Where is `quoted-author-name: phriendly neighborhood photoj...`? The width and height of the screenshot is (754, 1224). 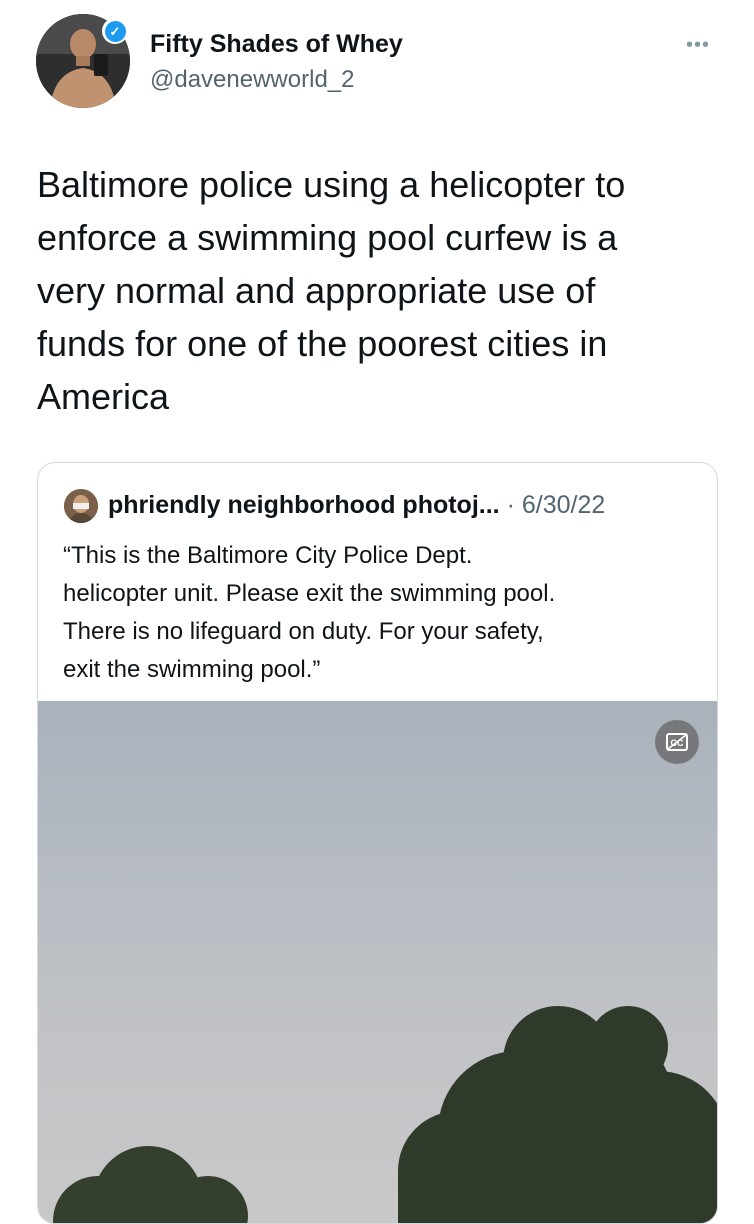
quoted-author-name: phriendly neighborhood photoj... is located at coordinates (304, 505).